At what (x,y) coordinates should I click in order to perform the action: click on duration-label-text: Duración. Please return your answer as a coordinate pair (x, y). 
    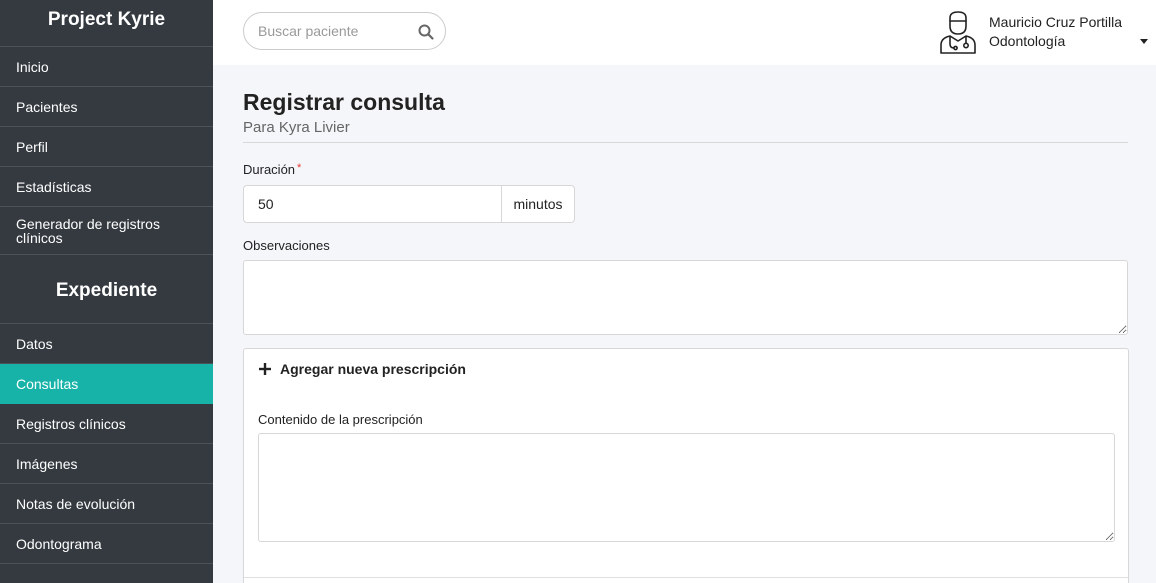
    Looking at the image, I should click on (269, 169).